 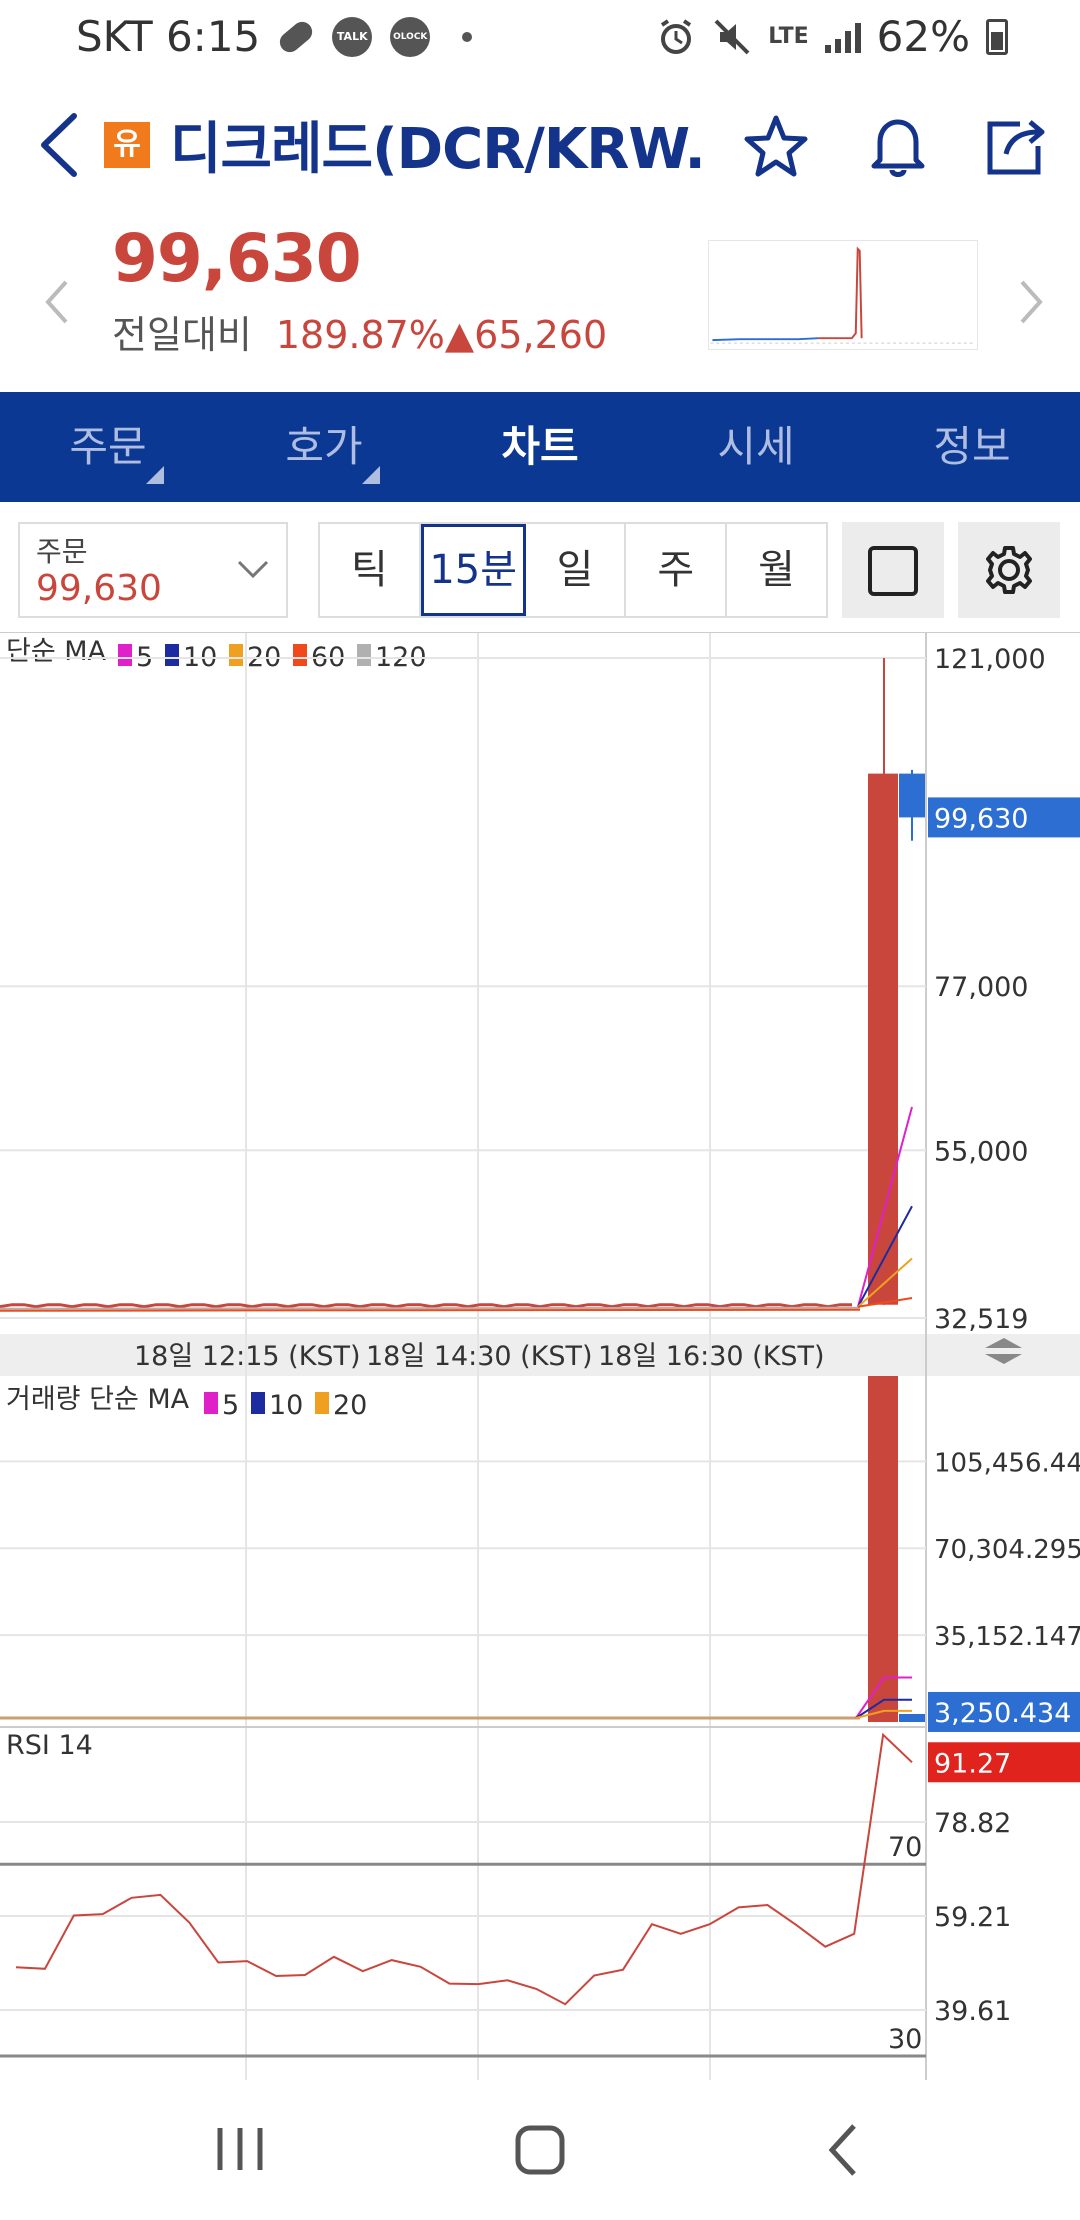 I want to click on status-bar: SKT 6:15 TALK OLOCK LTE 62%, so click(x=540, y=36).